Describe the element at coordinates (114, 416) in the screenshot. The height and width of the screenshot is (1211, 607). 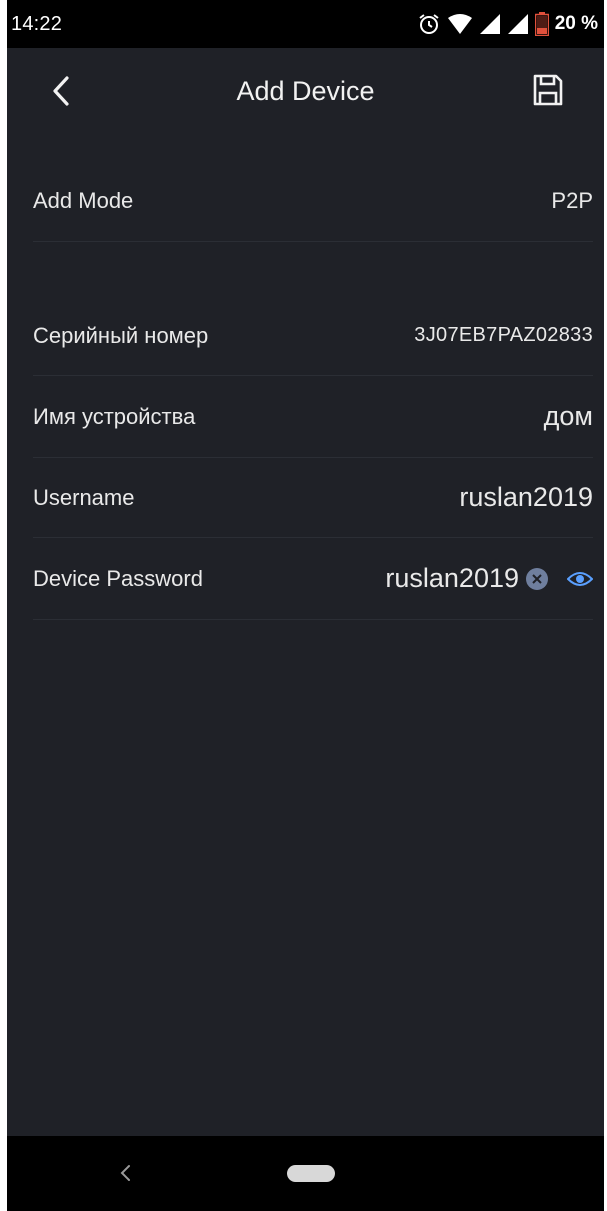
I see `device-name-label: Имя устройства` at that location.